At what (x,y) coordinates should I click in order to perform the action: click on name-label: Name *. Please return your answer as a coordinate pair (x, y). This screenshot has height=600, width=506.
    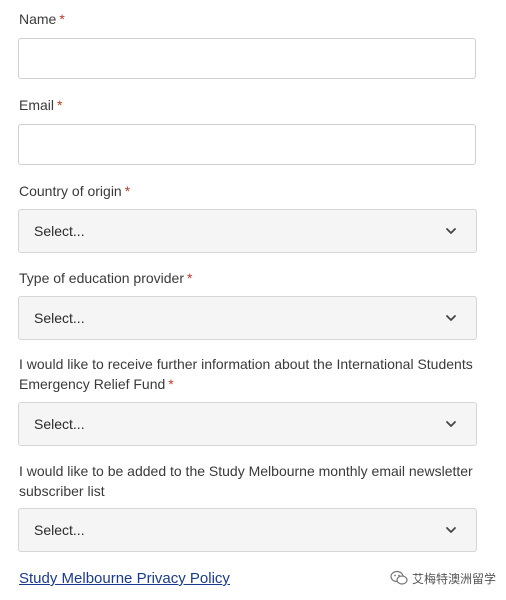
    Looking at the image, I should click on (42, 19).